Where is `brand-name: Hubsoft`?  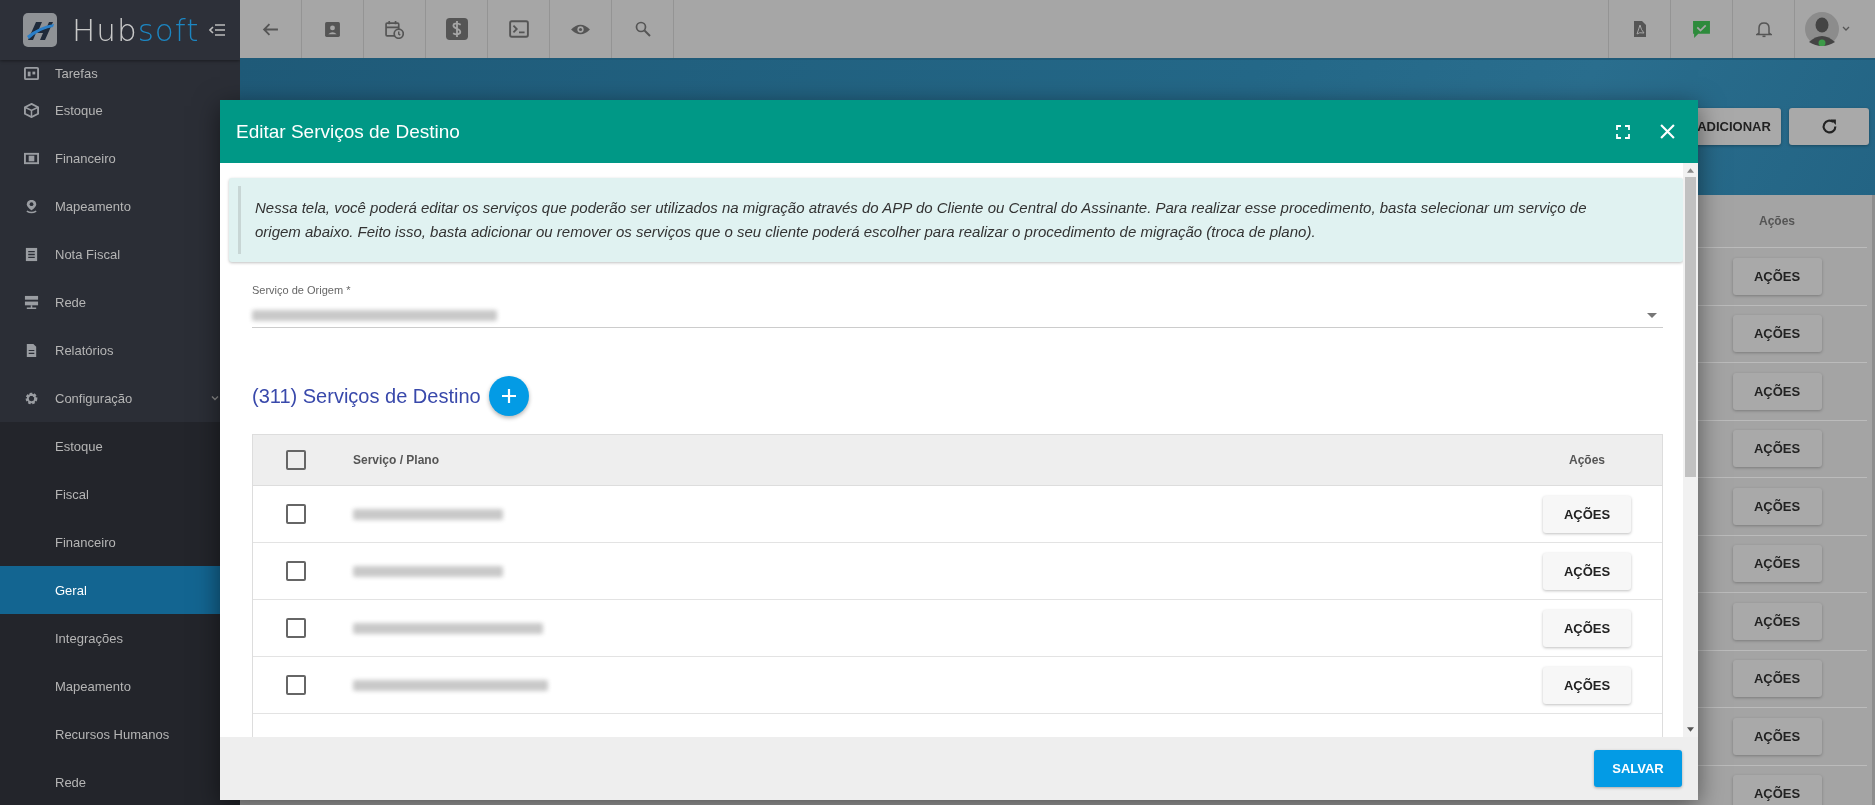 brand-name: Hubsoft is located at coordinates (136, 30).